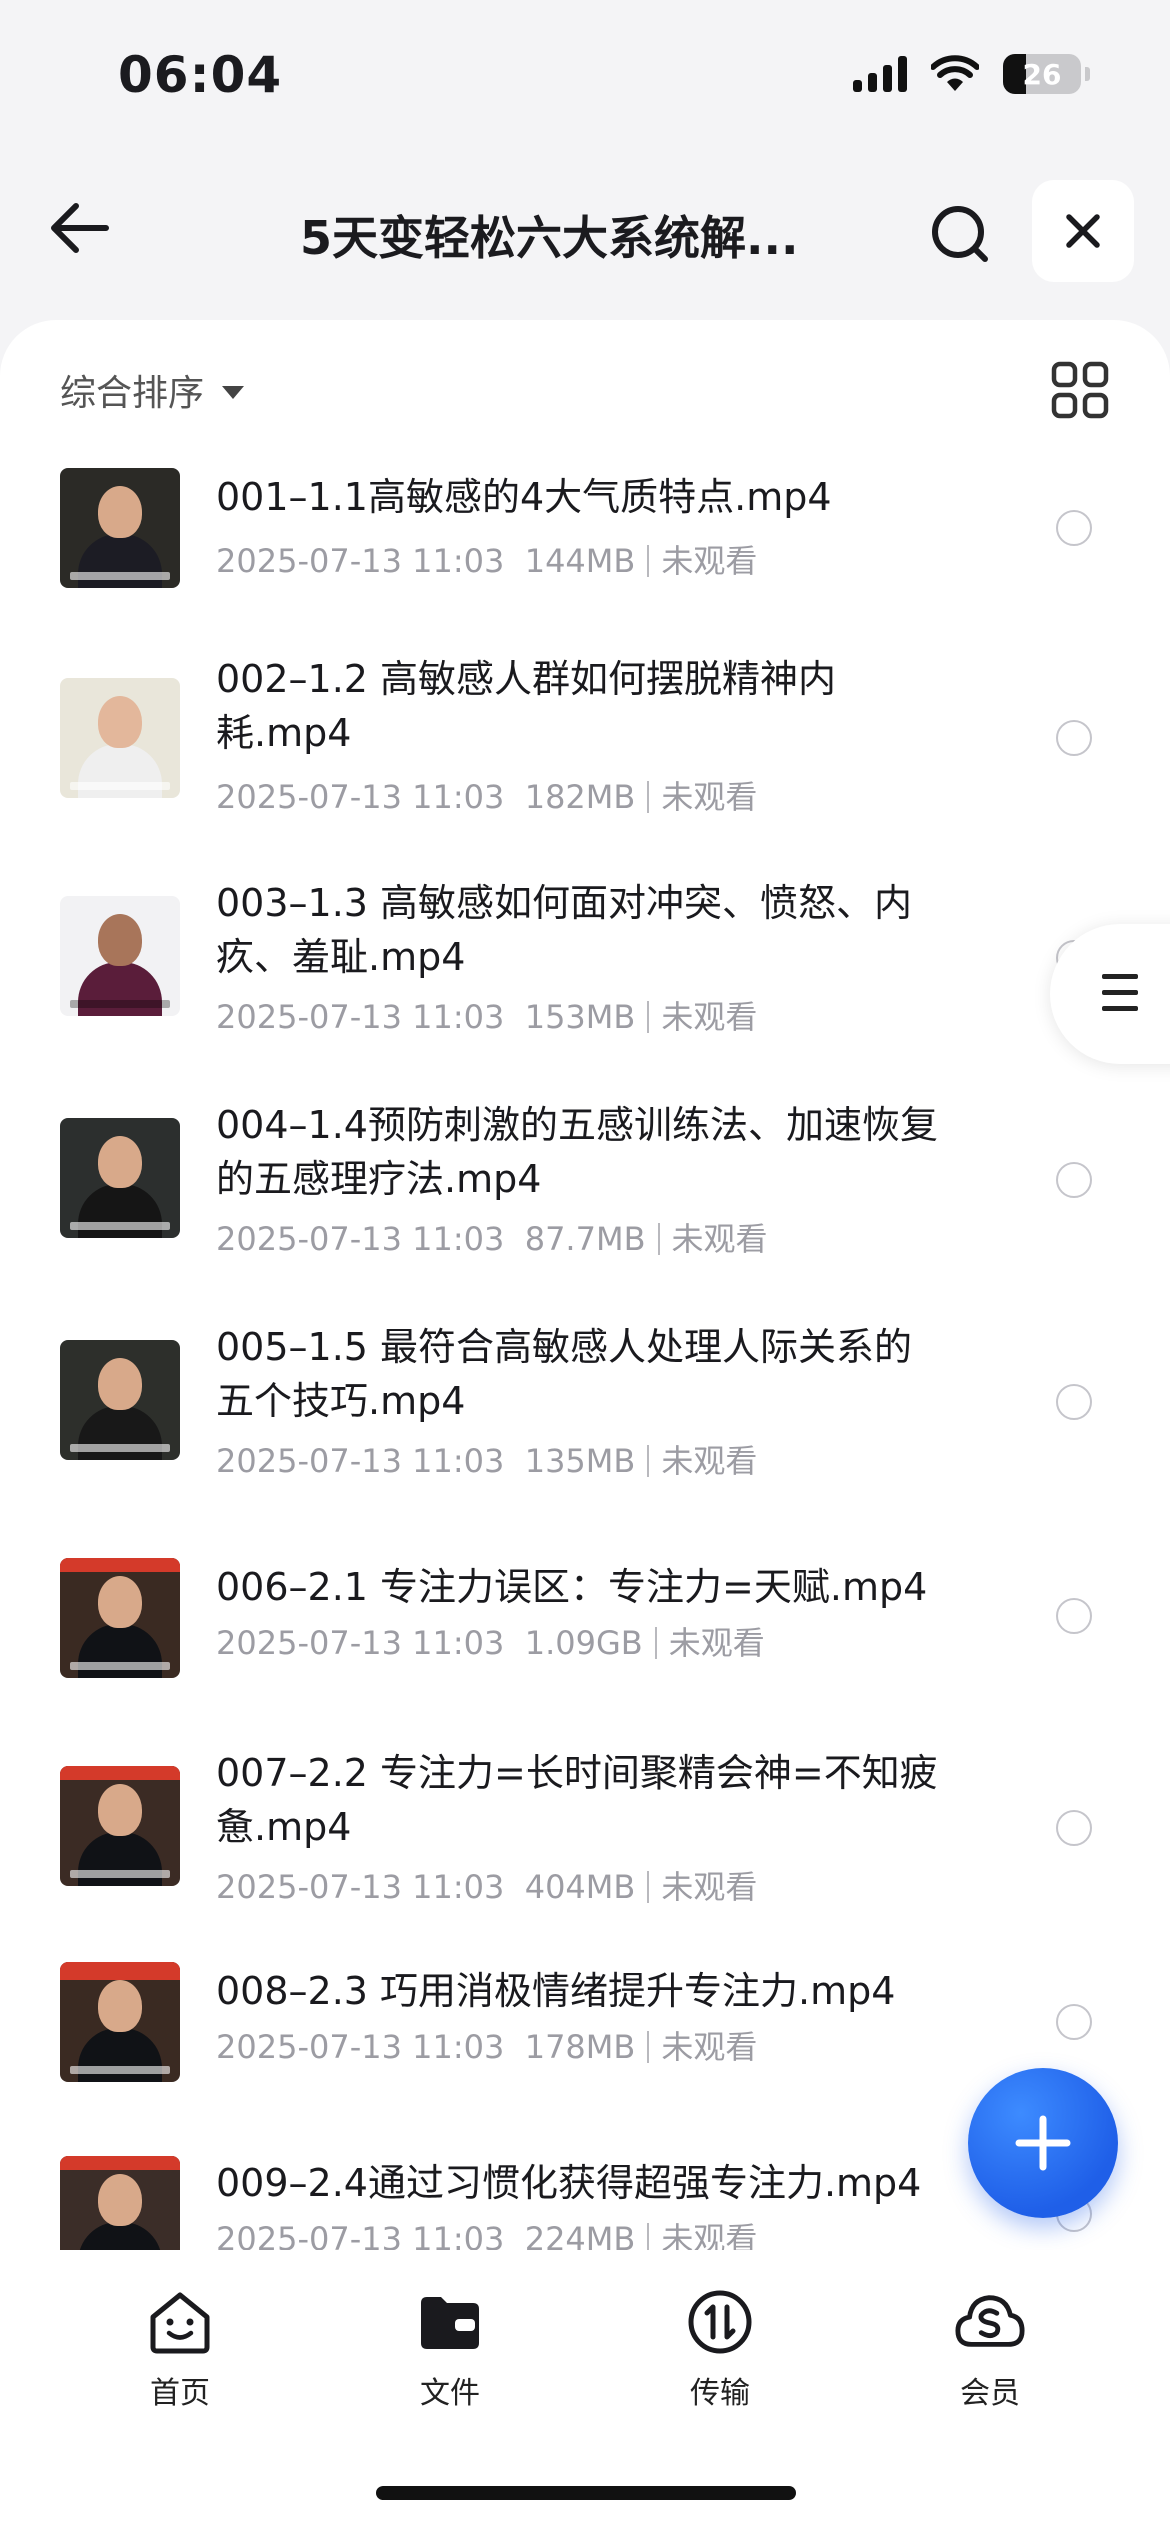 Image resolution: width=1170 pixels, height=2532 pixels. I want to click on tab-label: 首页, so click(180, 2393).